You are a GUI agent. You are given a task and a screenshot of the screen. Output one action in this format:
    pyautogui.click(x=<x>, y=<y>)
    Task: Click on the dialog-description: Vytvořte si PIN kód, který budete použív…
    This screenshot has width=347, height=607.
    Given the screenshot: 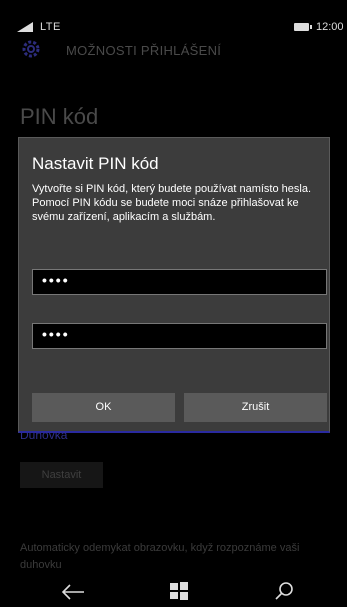 What is the action you would take?
    pyautogui.click(x=172, y=203)
    